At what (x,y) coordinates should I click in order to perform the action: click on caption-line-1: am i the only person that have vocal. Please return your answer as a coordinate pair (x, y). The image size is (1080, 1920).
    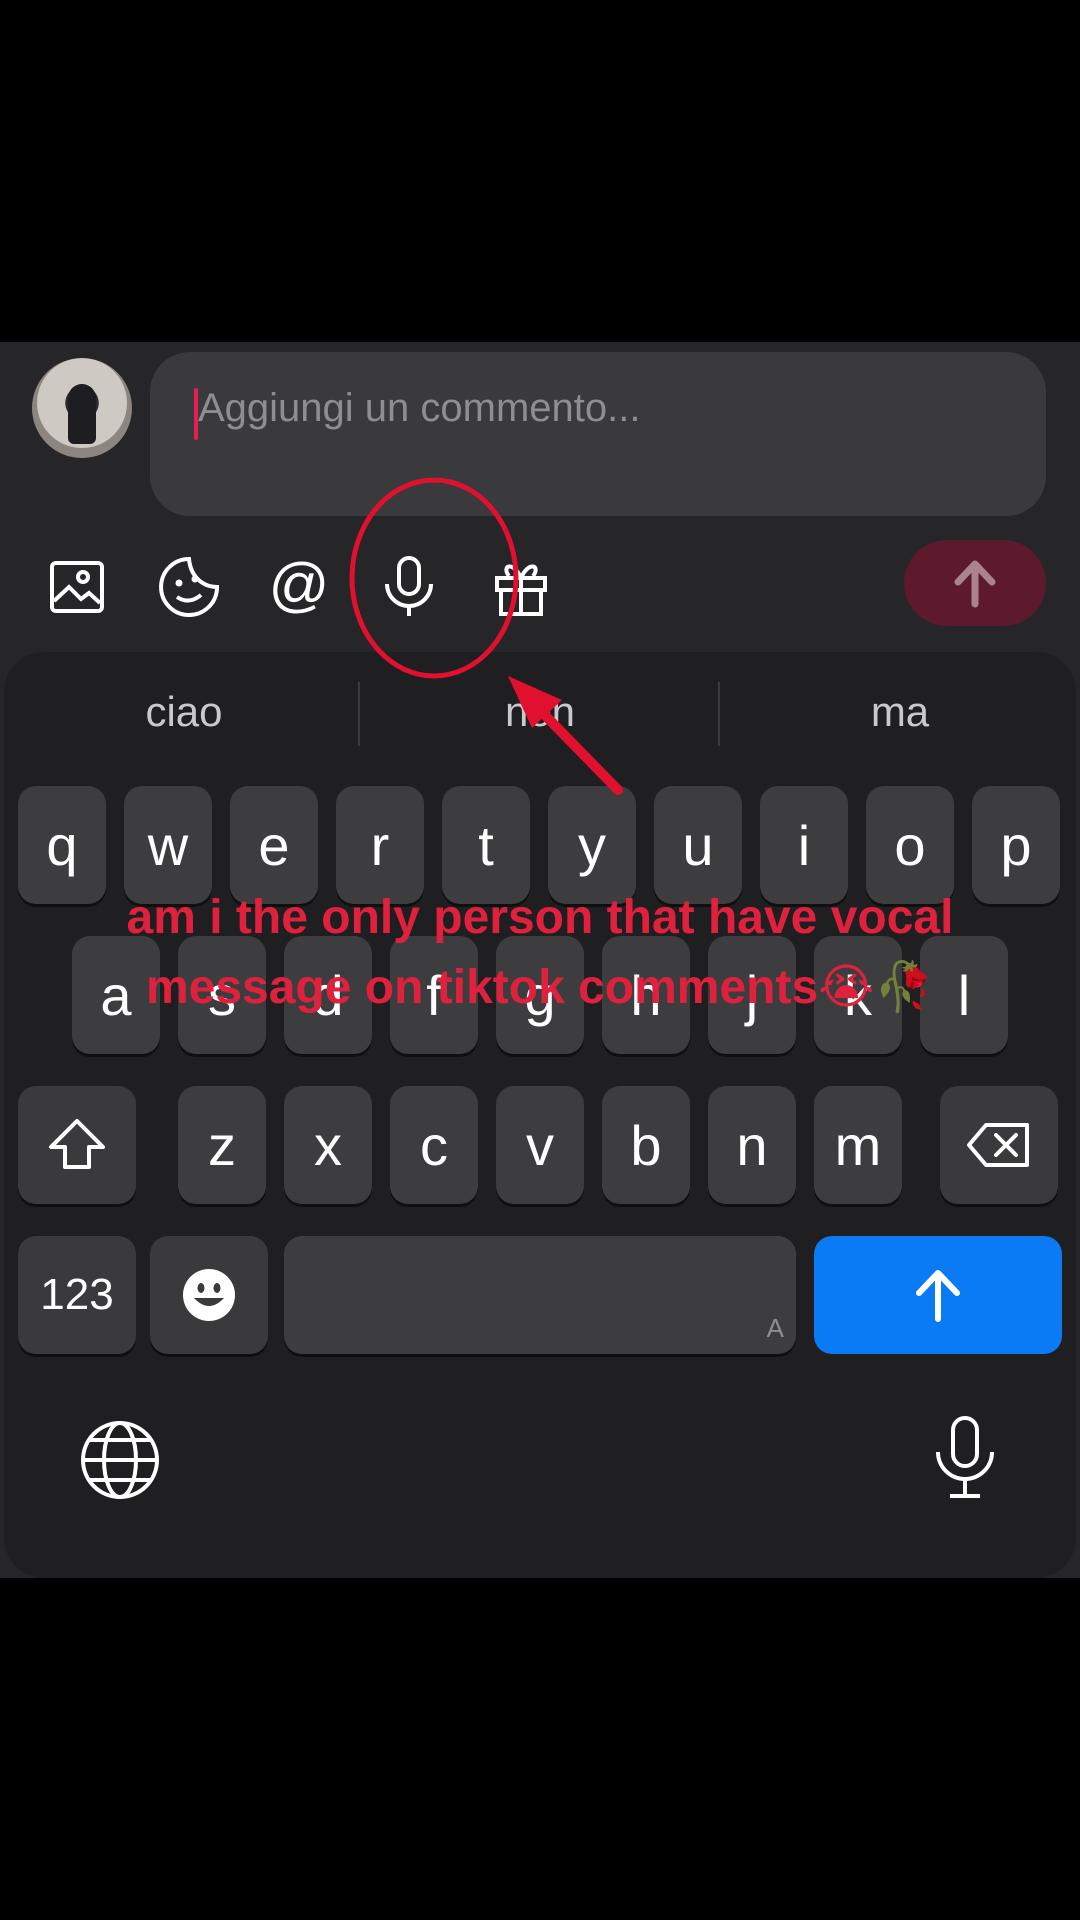
    Looking at the image, I should click on (540, 917).